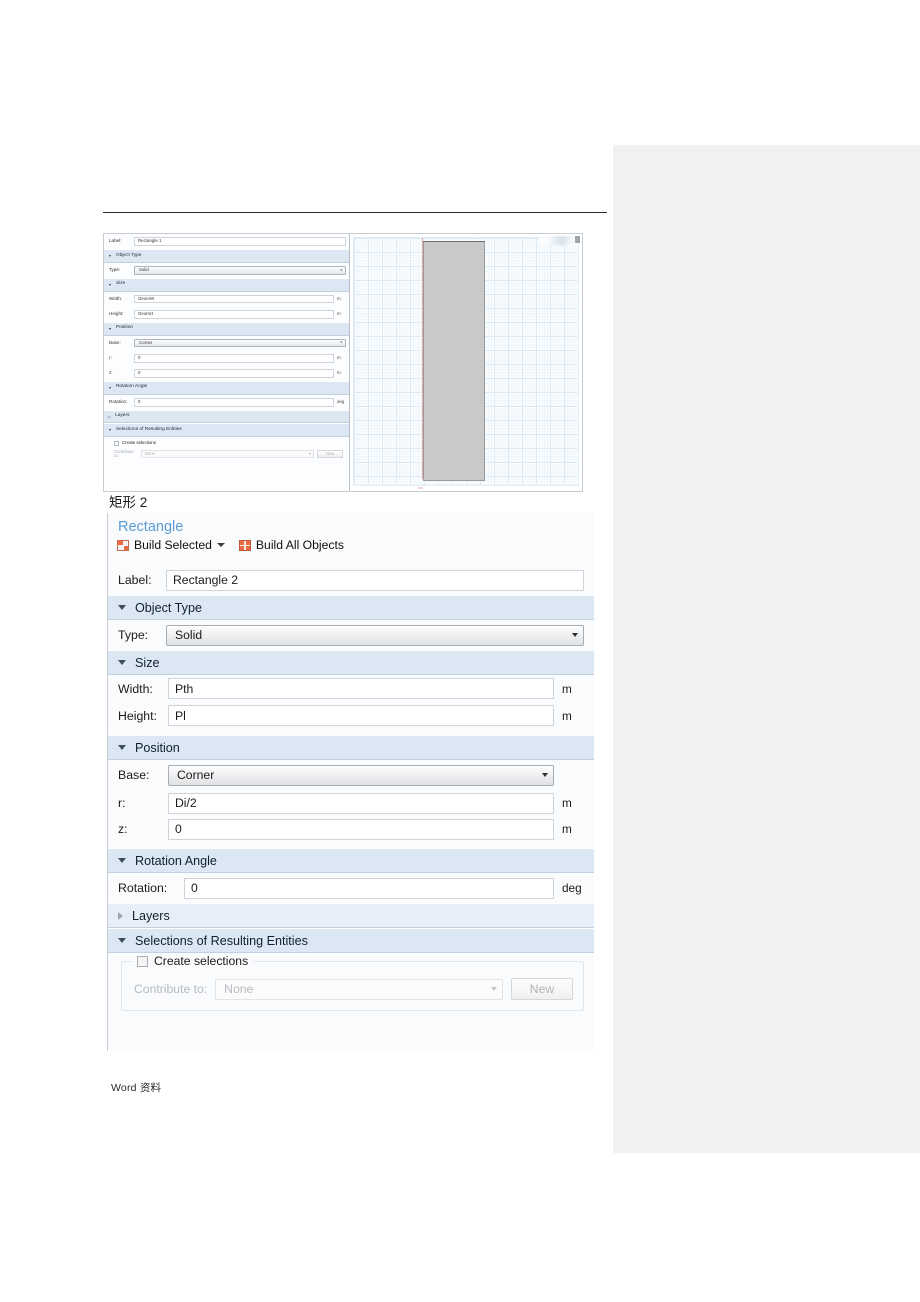 The image size is (920, 1302). What do you see at coordinates (339, 298) in the screenshot?
I see `thumb-width-unit: m` at bounding box center [339, 298].